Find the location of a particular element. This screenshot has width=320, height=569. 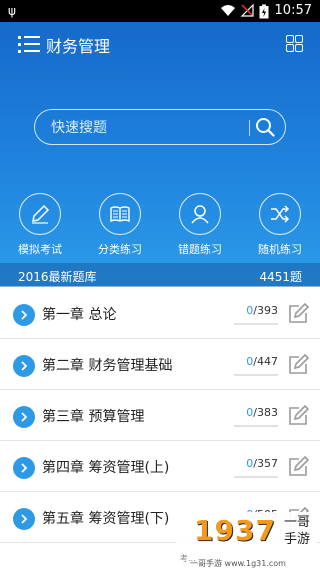

book-icon is located at coordinates (120, 214).